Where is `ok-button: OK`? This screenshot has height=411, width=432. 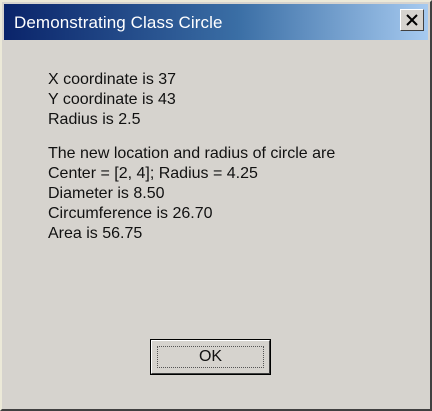
ok-button: OK is located at coordinates (210, 357).